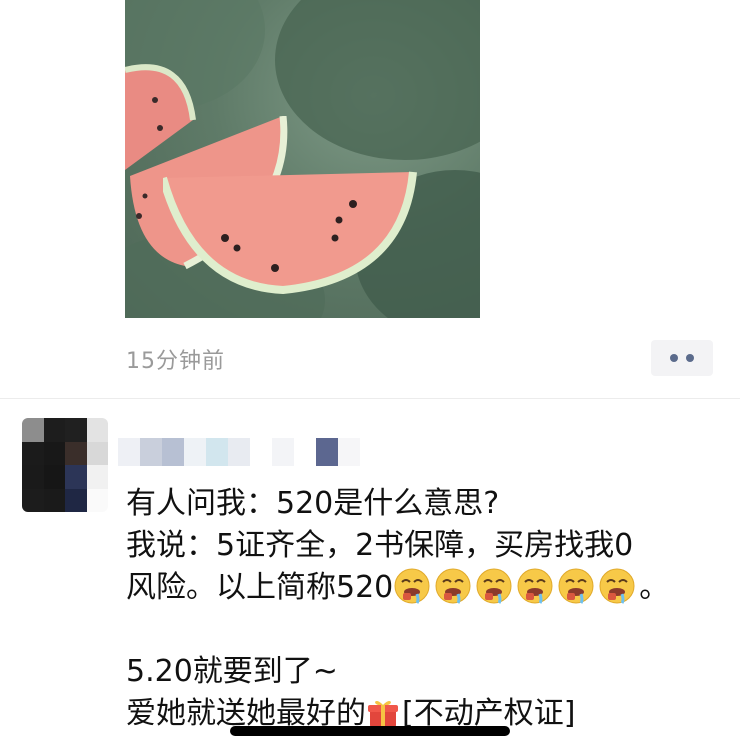 This screenshot has height=740, width=740. I want to click on gift-icon, so click(383, 712).